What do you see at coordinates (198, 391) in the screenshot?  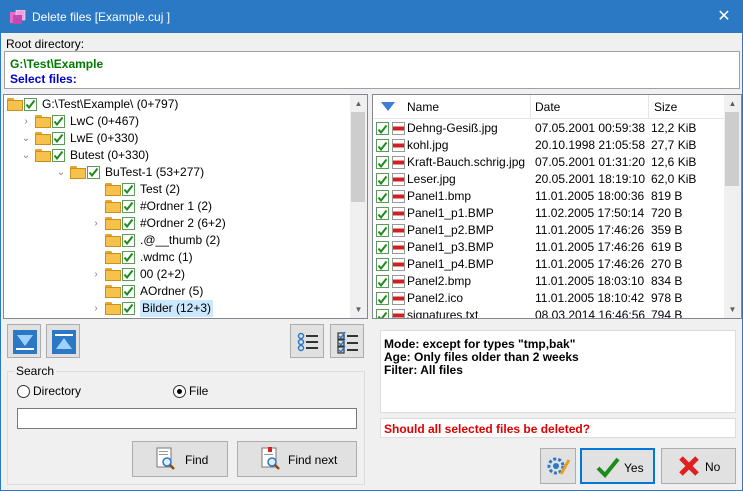 I see `file-radio-label: File` at bounding box center [198, 391].